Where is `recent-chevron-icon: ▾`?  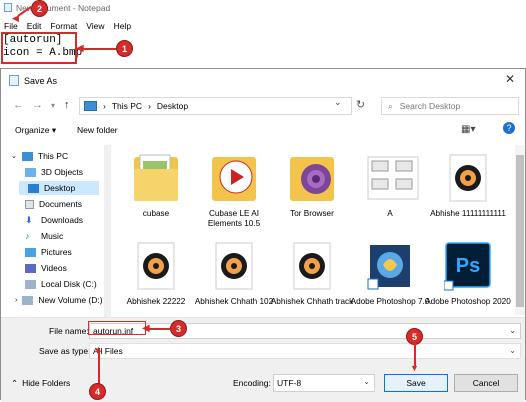 recent-chevron-icon: ▾ is located at coordinates (53, 105).